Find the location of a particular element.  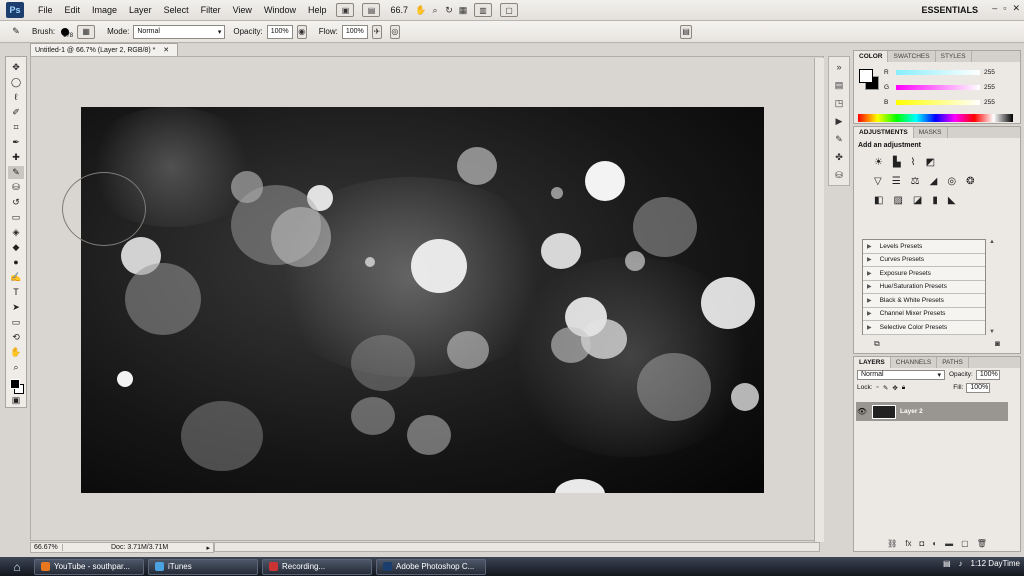

ruler-icon: ▦ is located at coordinates (463, 10).